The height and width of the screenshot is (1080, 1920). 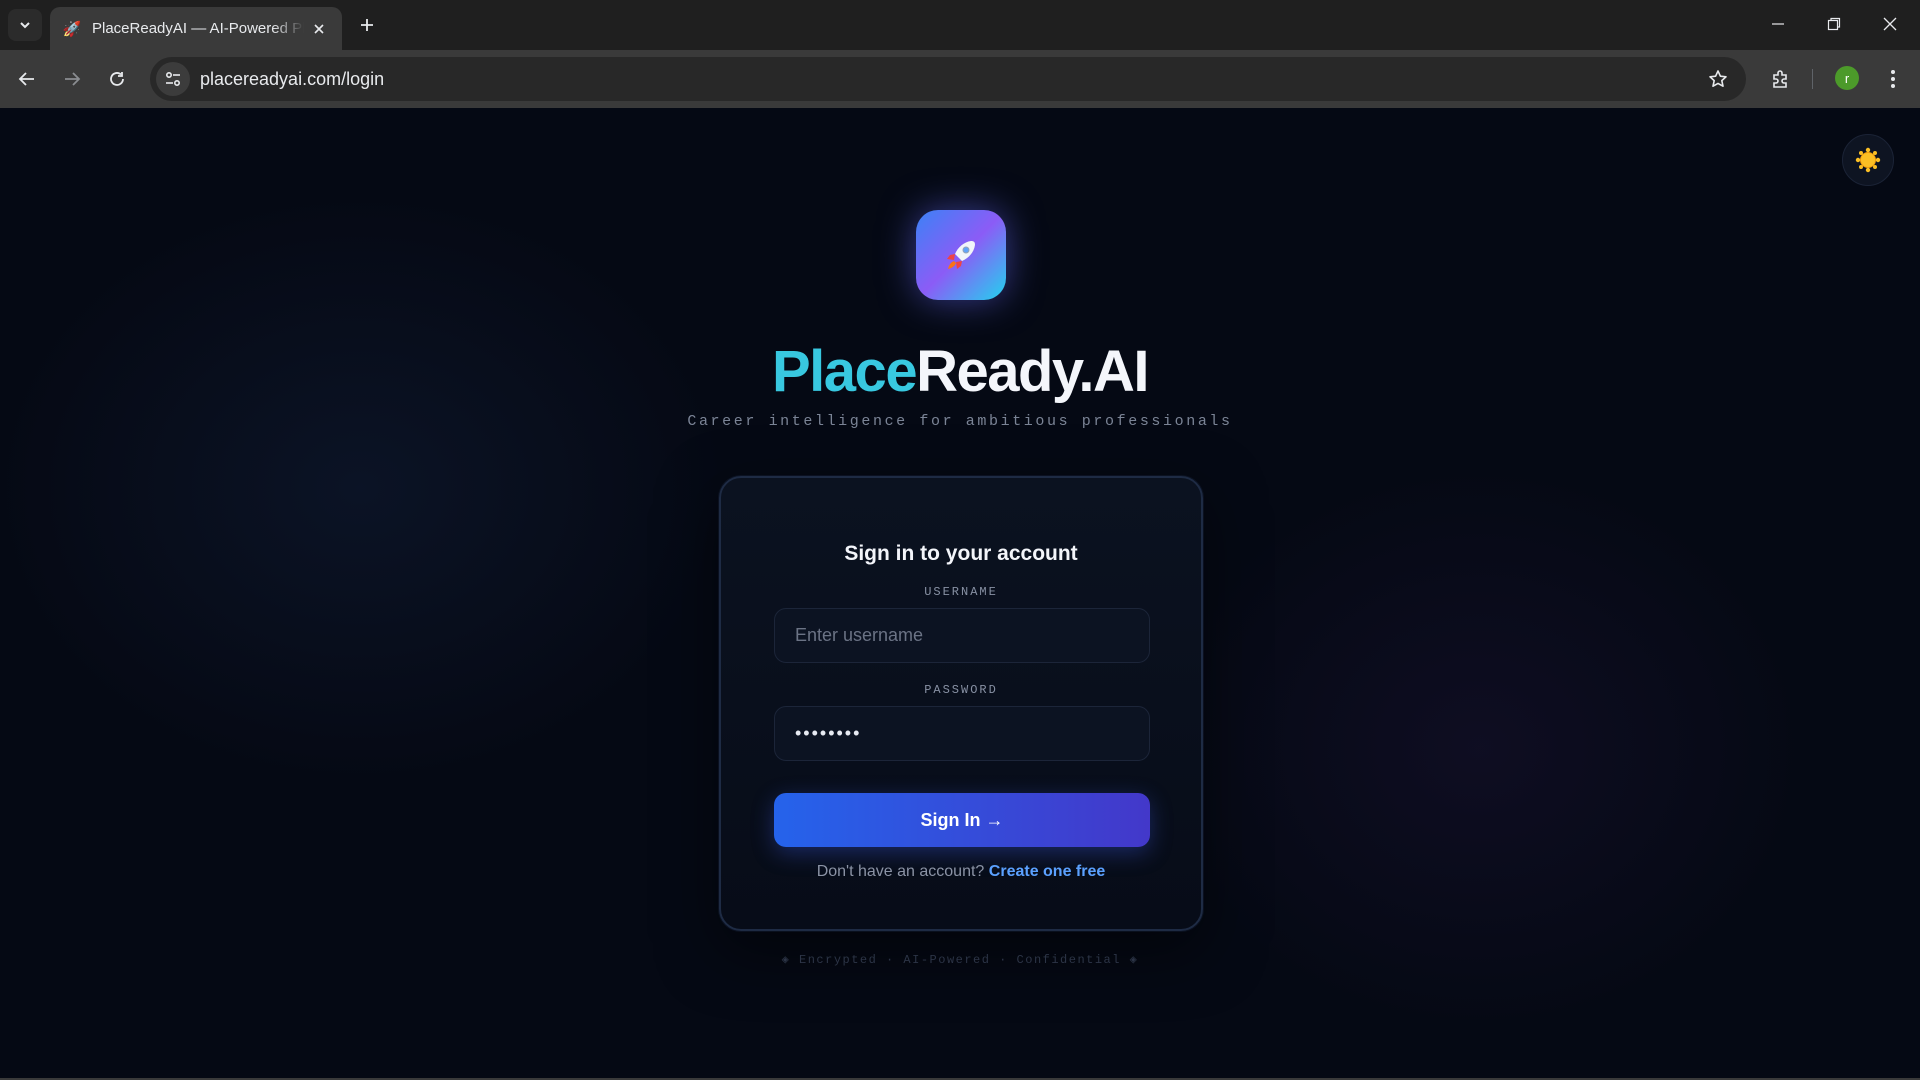 I want to click on arrow-left-icon, so click(x=26, y=79).